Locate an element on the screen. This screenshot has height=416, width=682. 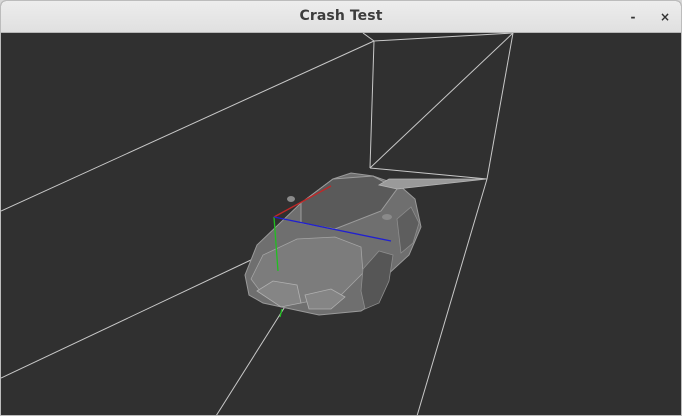
minimize-button: - is located at coordinates (633, 17).